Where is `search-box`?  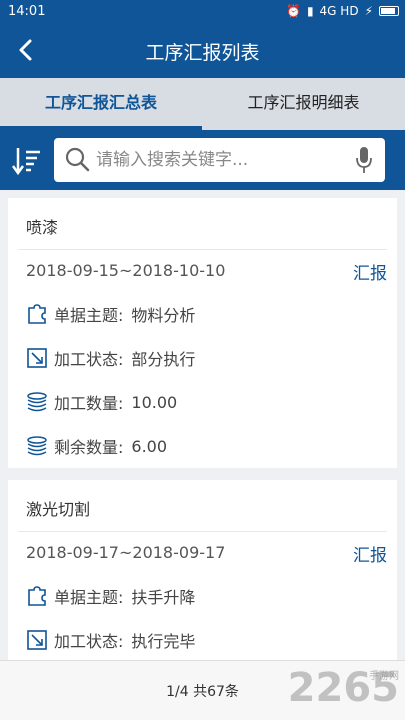 search-box is located at coordinates (219, 160).